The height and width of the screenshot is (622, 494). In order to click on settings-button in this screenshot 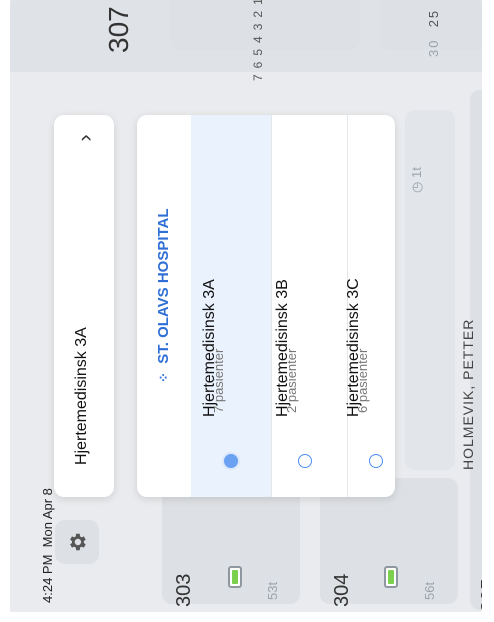, I will do `click(77, 542)`.